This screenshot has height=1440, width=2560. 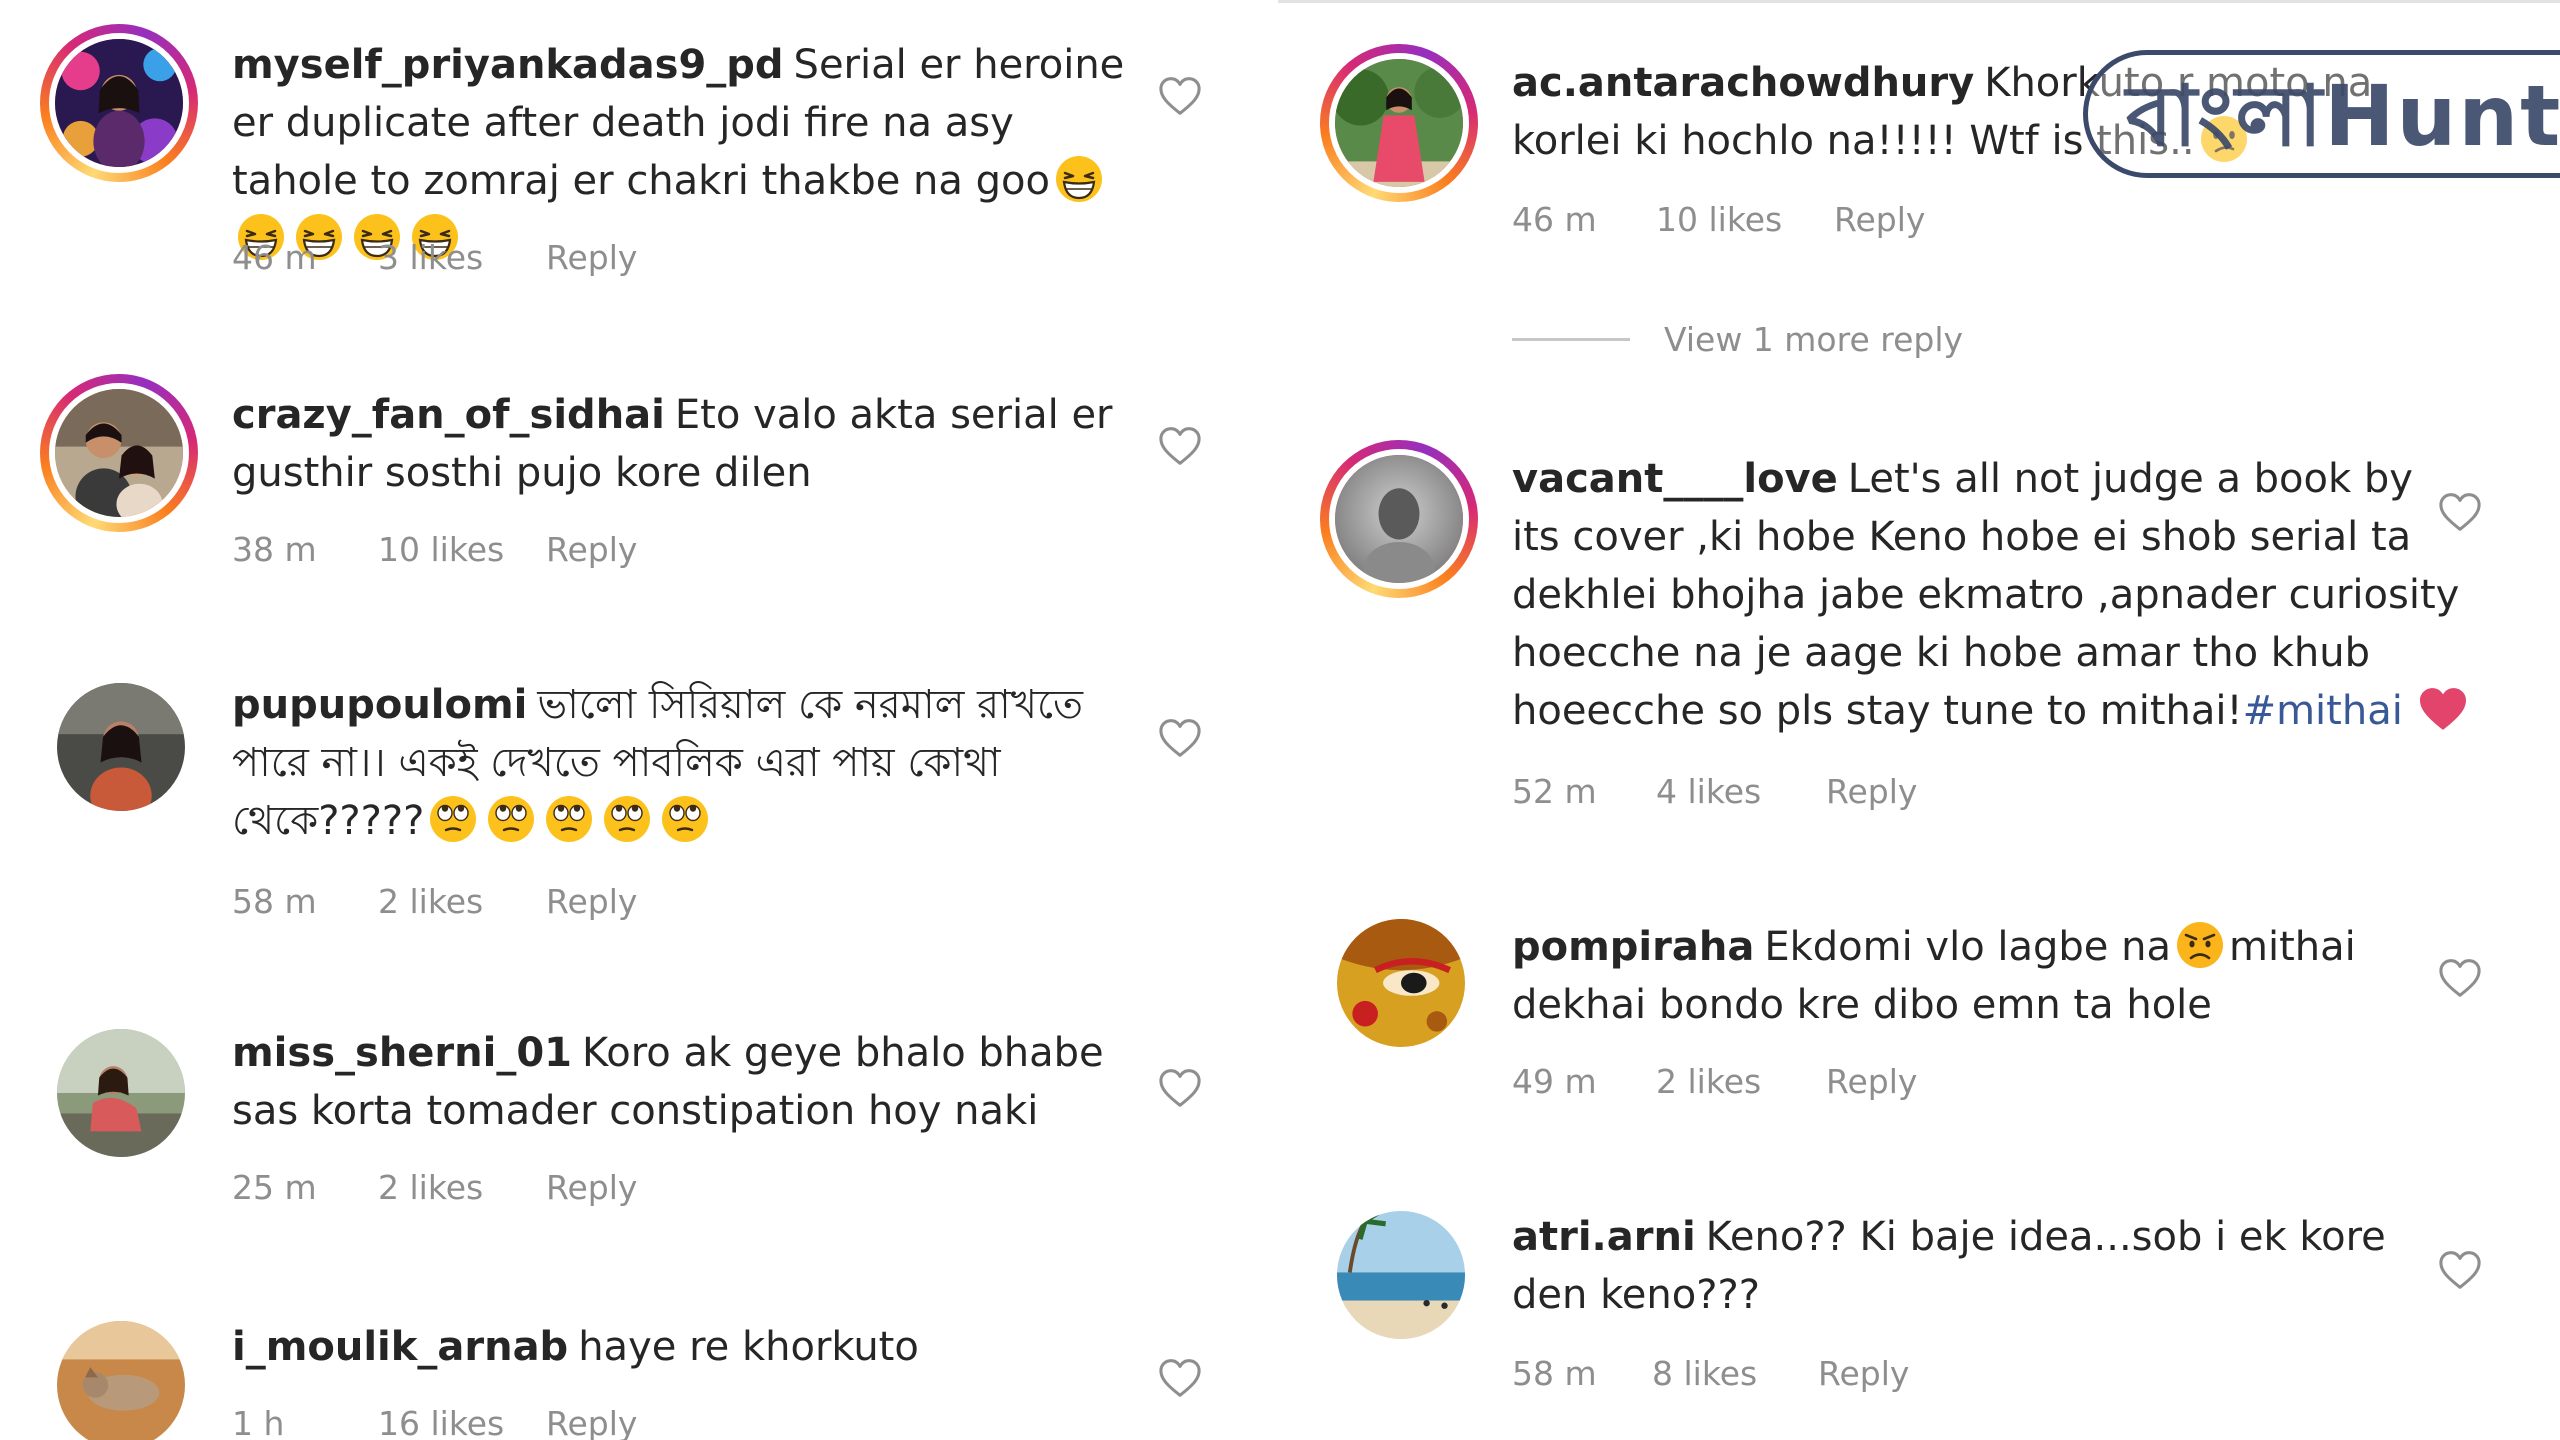 I want to click on watermark-logo: বাংলাHunt, so click(x=2321, y=114).